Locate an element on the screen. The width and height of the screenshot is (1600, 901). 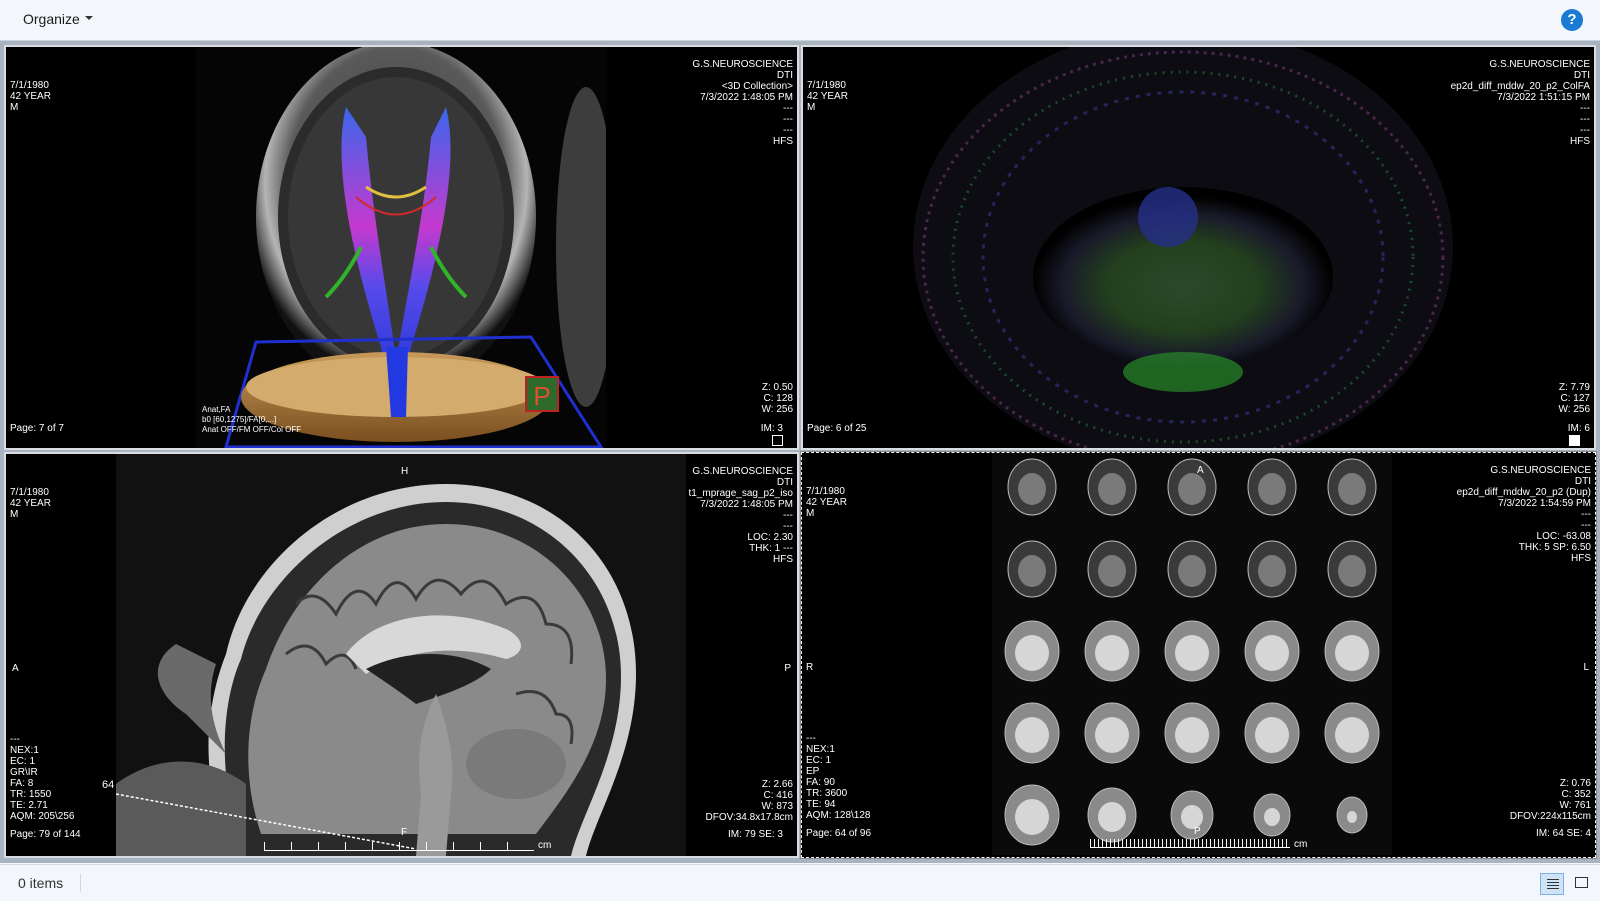
item-count: 0 items is located at coordinates (41, 883).